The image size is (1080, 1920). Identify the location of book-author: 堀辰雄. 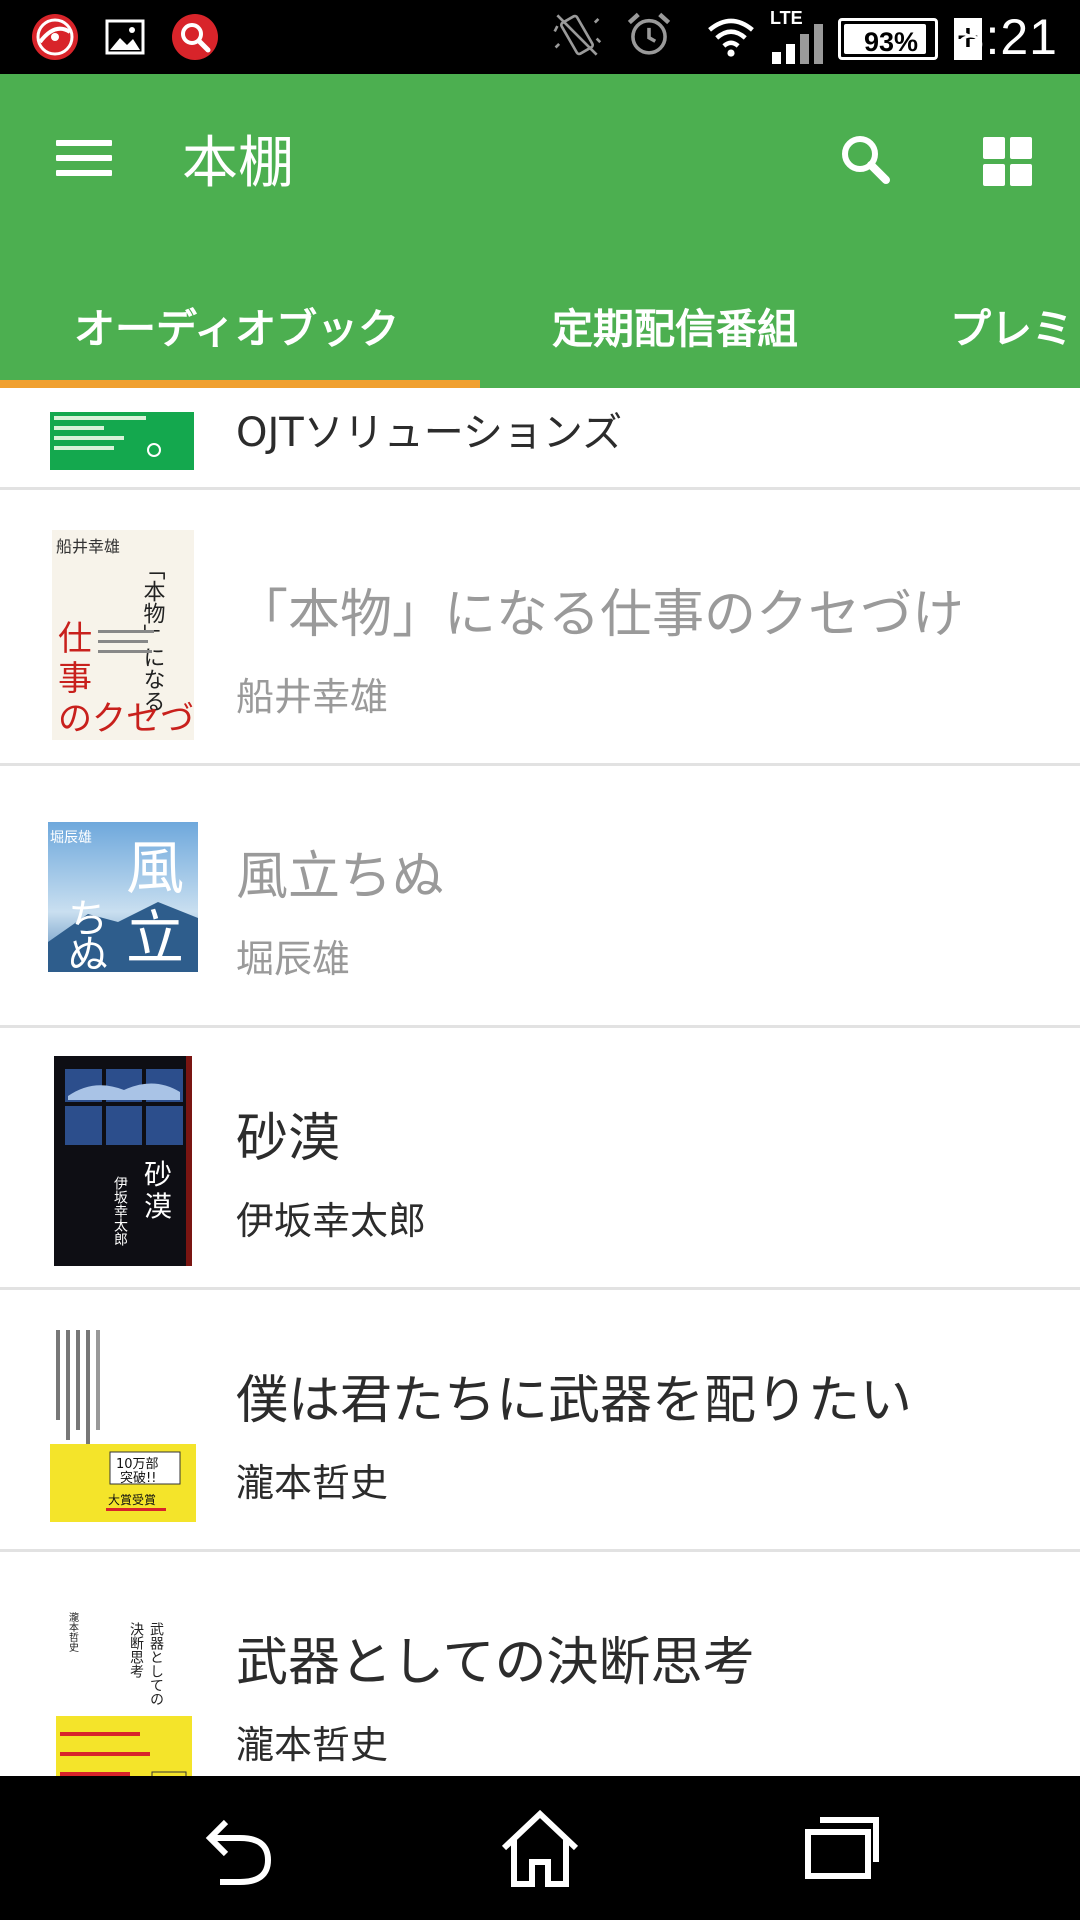
(293, 959).